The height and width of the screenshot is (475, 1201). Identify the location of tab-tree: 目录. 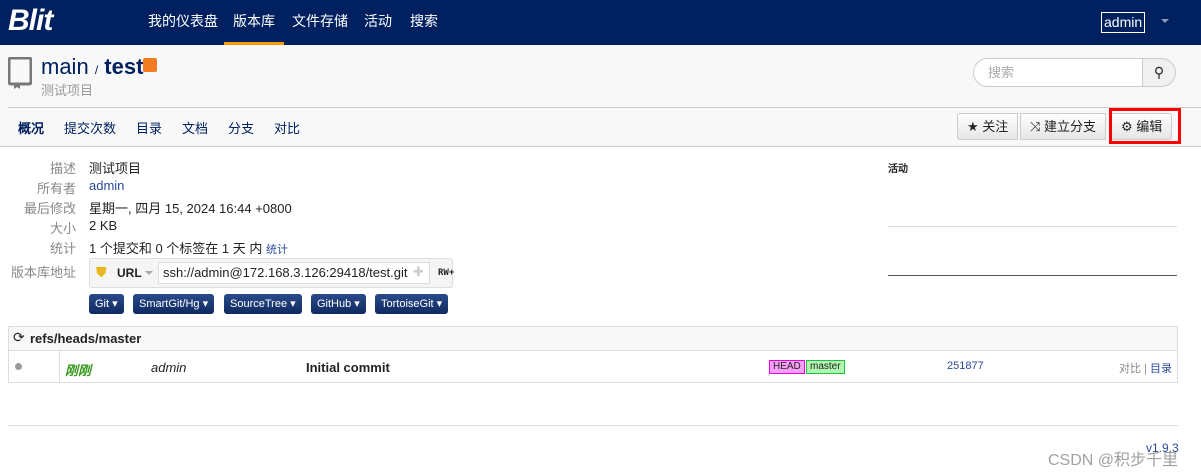
(149, 127).